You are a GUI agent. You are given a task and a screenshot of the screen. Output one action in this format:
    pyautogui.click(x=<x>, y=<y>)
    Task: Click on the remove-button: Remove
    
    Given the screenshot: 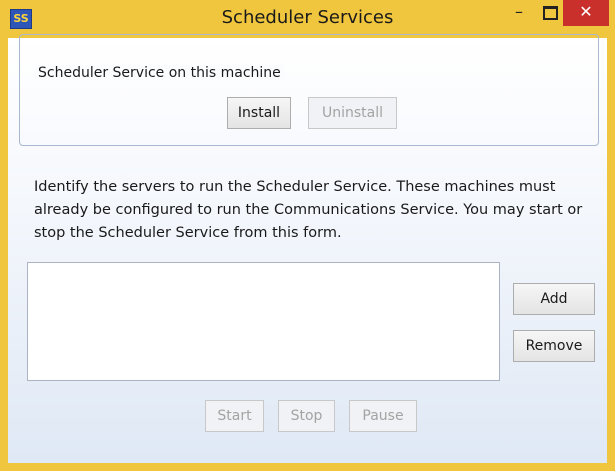 What is the action you would take?
    pyautogui.click(x=554, y=346)
    